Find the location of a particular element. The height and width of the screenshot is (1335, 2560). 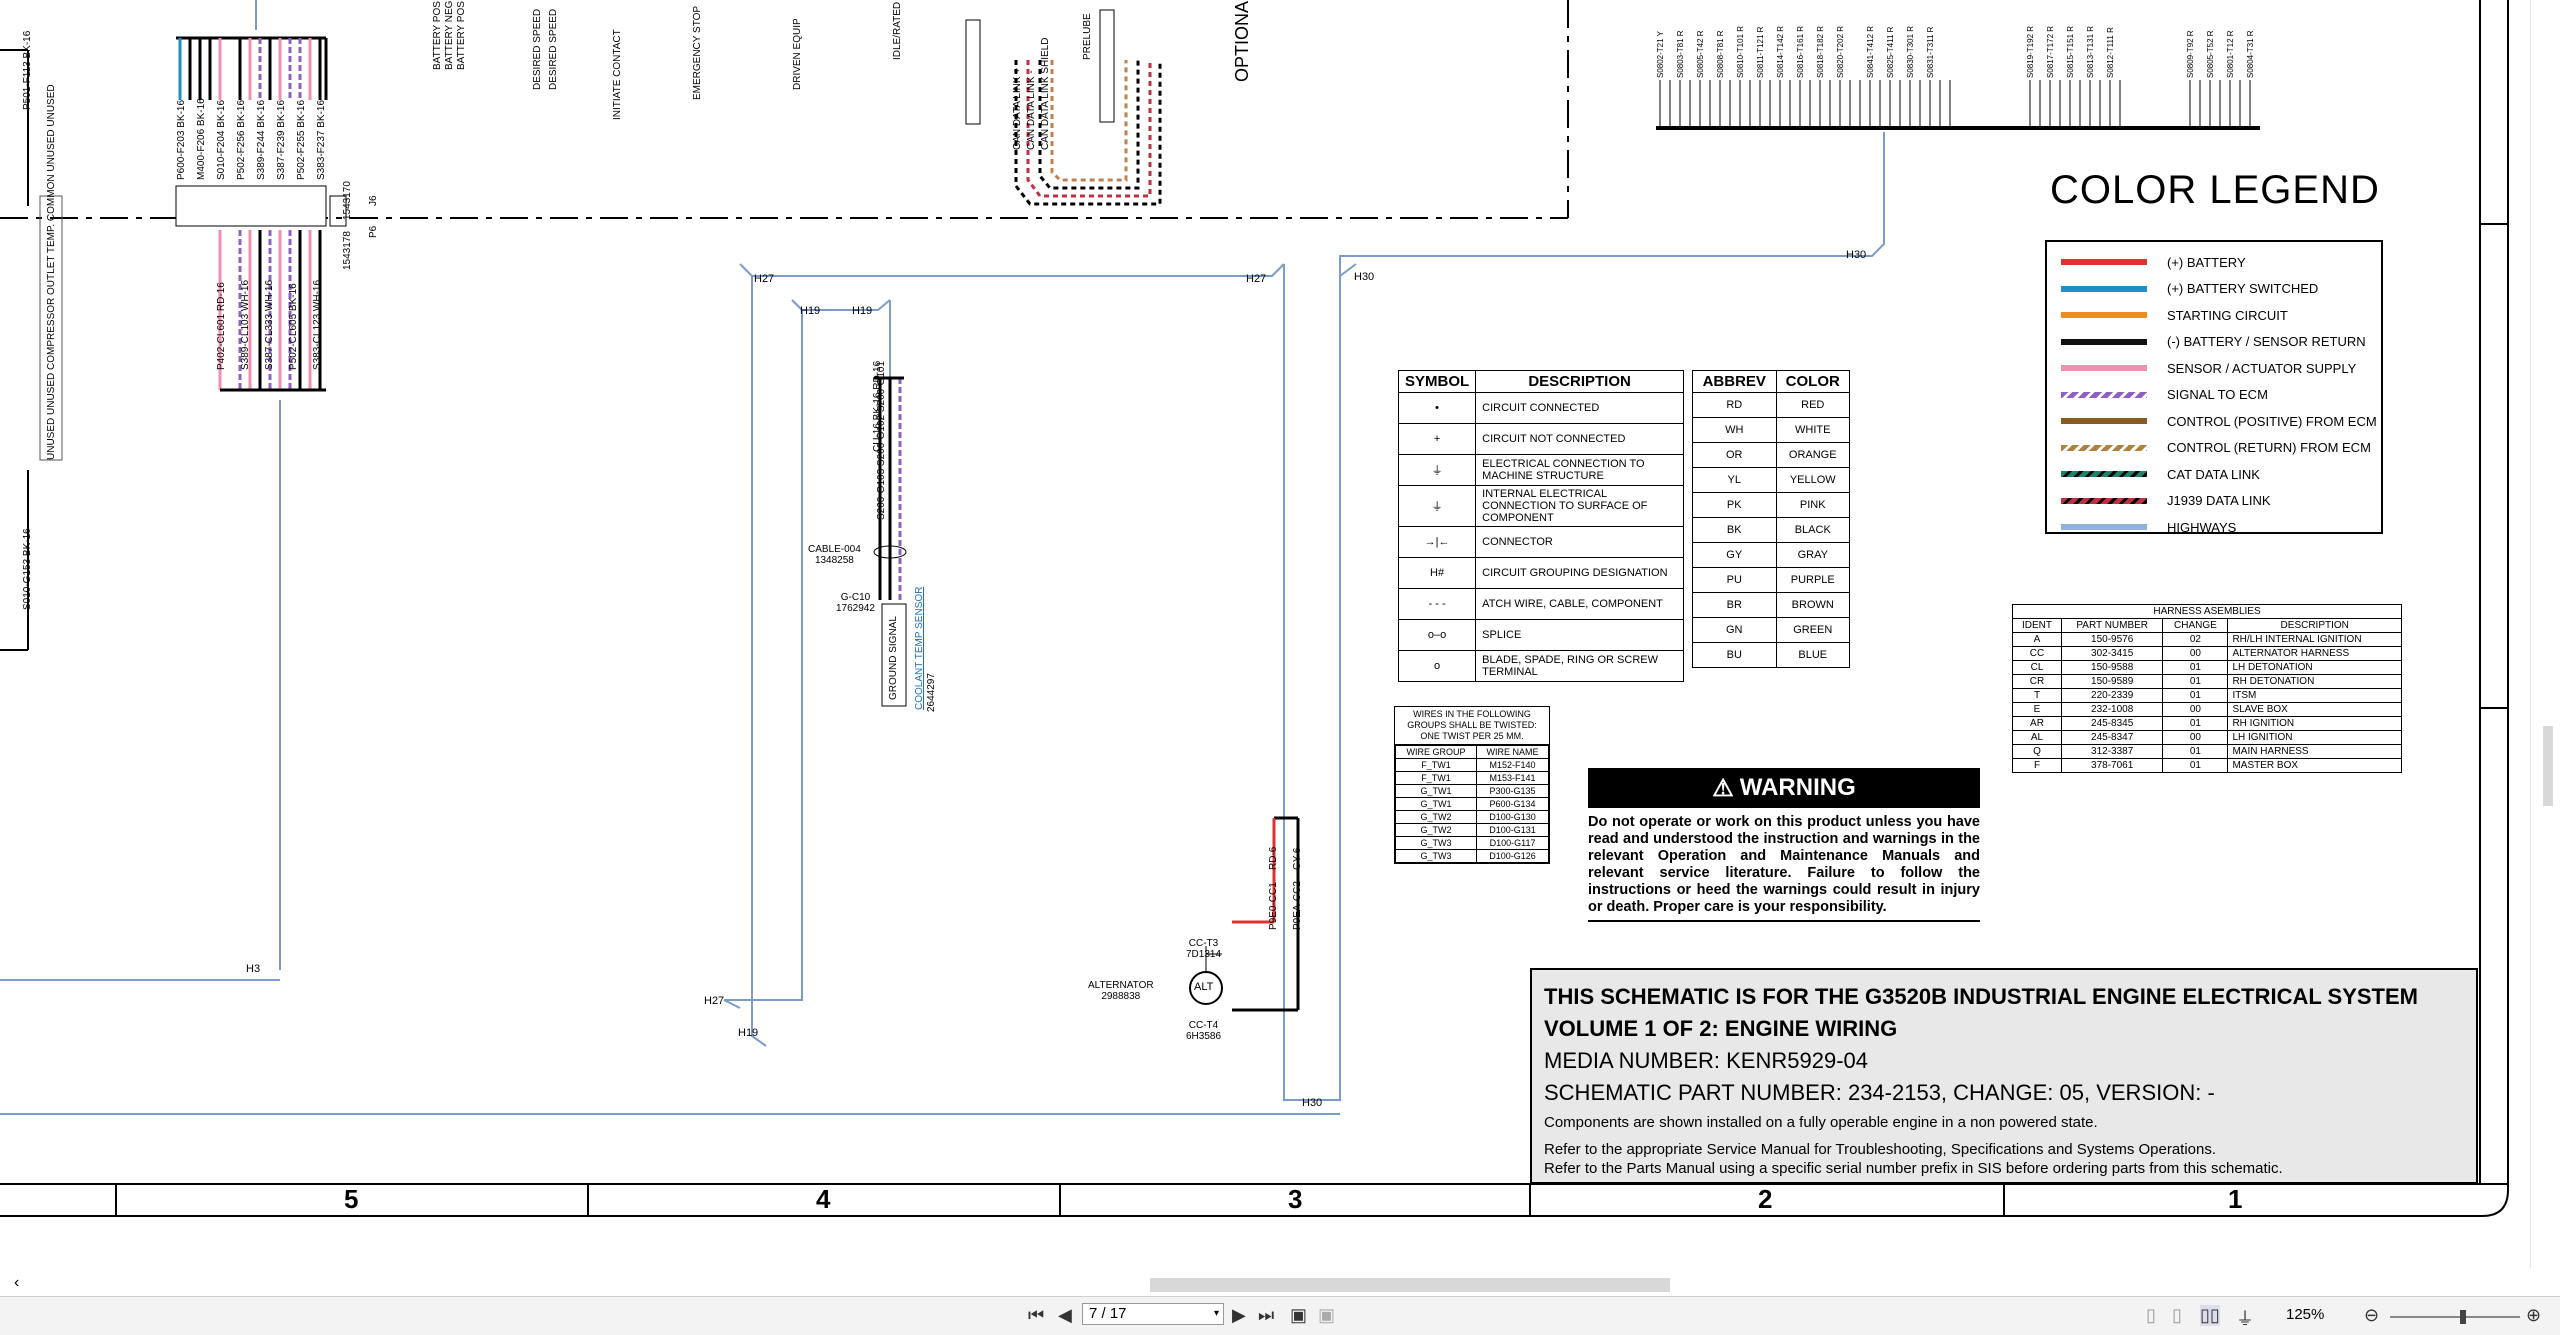

svg-text: GY-6 is located at coordinates (1297, 858).